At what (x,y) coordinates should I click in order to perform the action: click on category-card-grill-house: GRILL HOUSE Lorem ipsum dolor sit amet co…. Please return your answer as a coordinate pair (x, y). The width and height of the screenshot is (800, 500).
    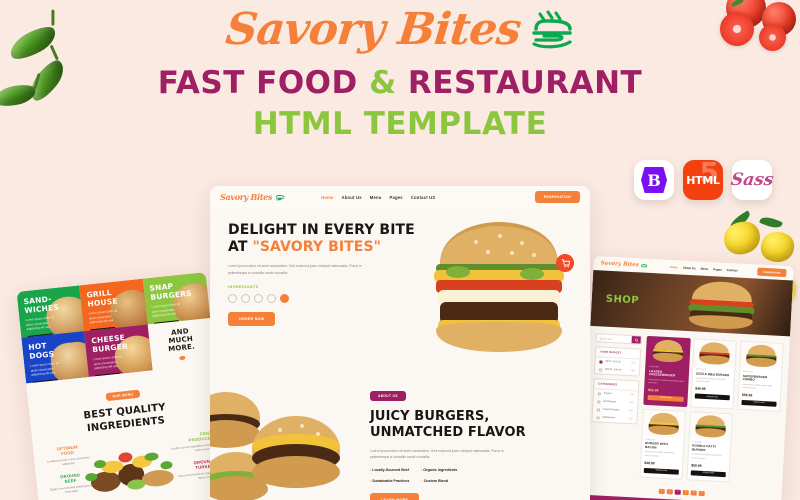
    Looking at the image, I should click on (113, 305).